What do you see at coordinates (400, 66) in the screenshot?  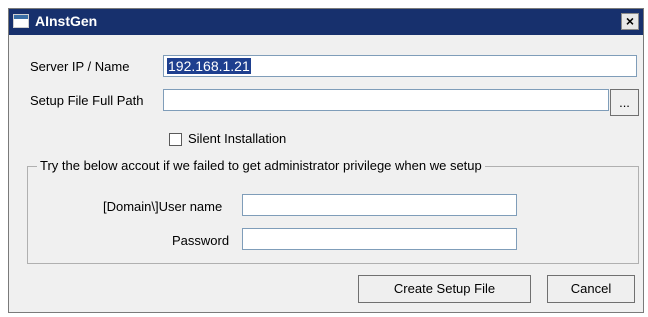 I see `server-input: 192.168.1.21` at bounding box center [400, 66].